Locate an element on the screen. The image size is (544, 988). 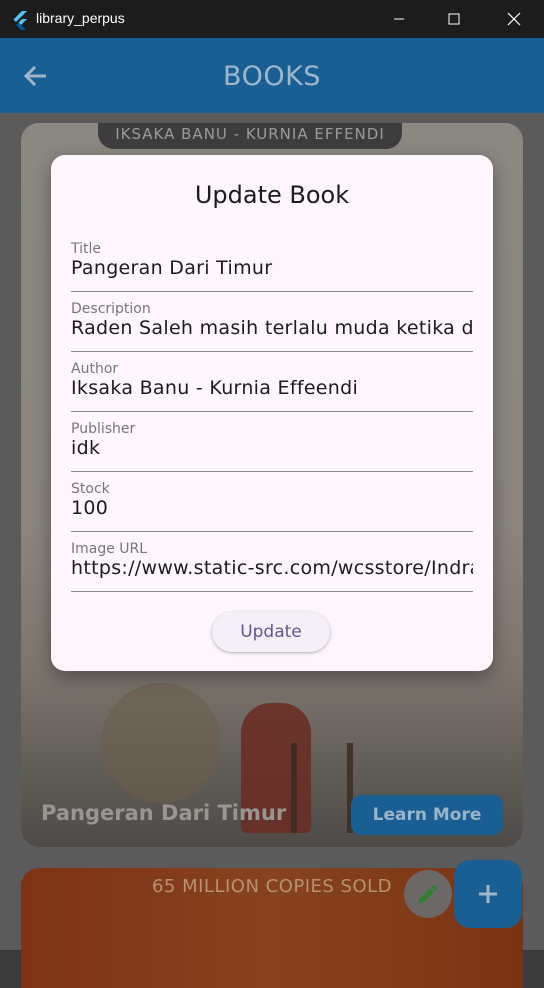
minimize-icon is located at coordinates (399, 19).